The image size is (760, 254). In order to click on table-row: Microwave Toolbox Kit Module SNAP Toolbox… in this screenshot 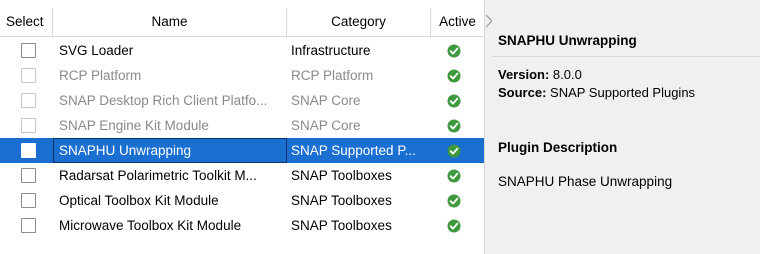, I will do `click(242, 225)`.